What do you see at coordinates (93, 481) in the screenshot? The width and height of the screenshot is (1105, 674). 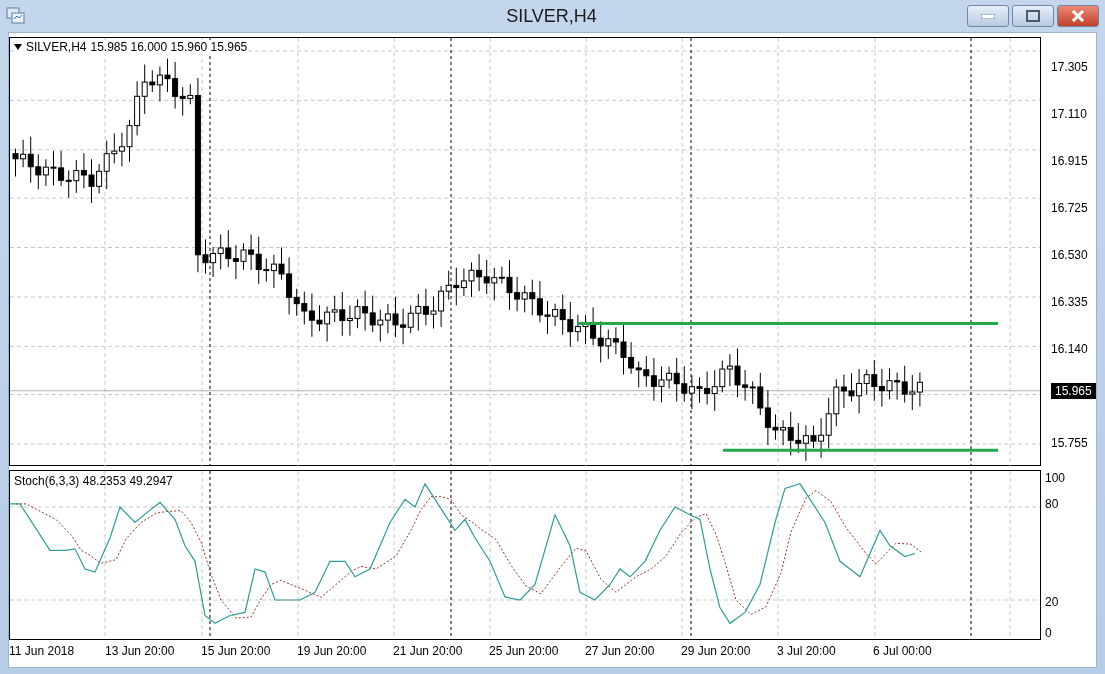 I see `indicator-label: Stoch(6,3,3) 48.2353 49.2947` at bounding box center [93, 481].